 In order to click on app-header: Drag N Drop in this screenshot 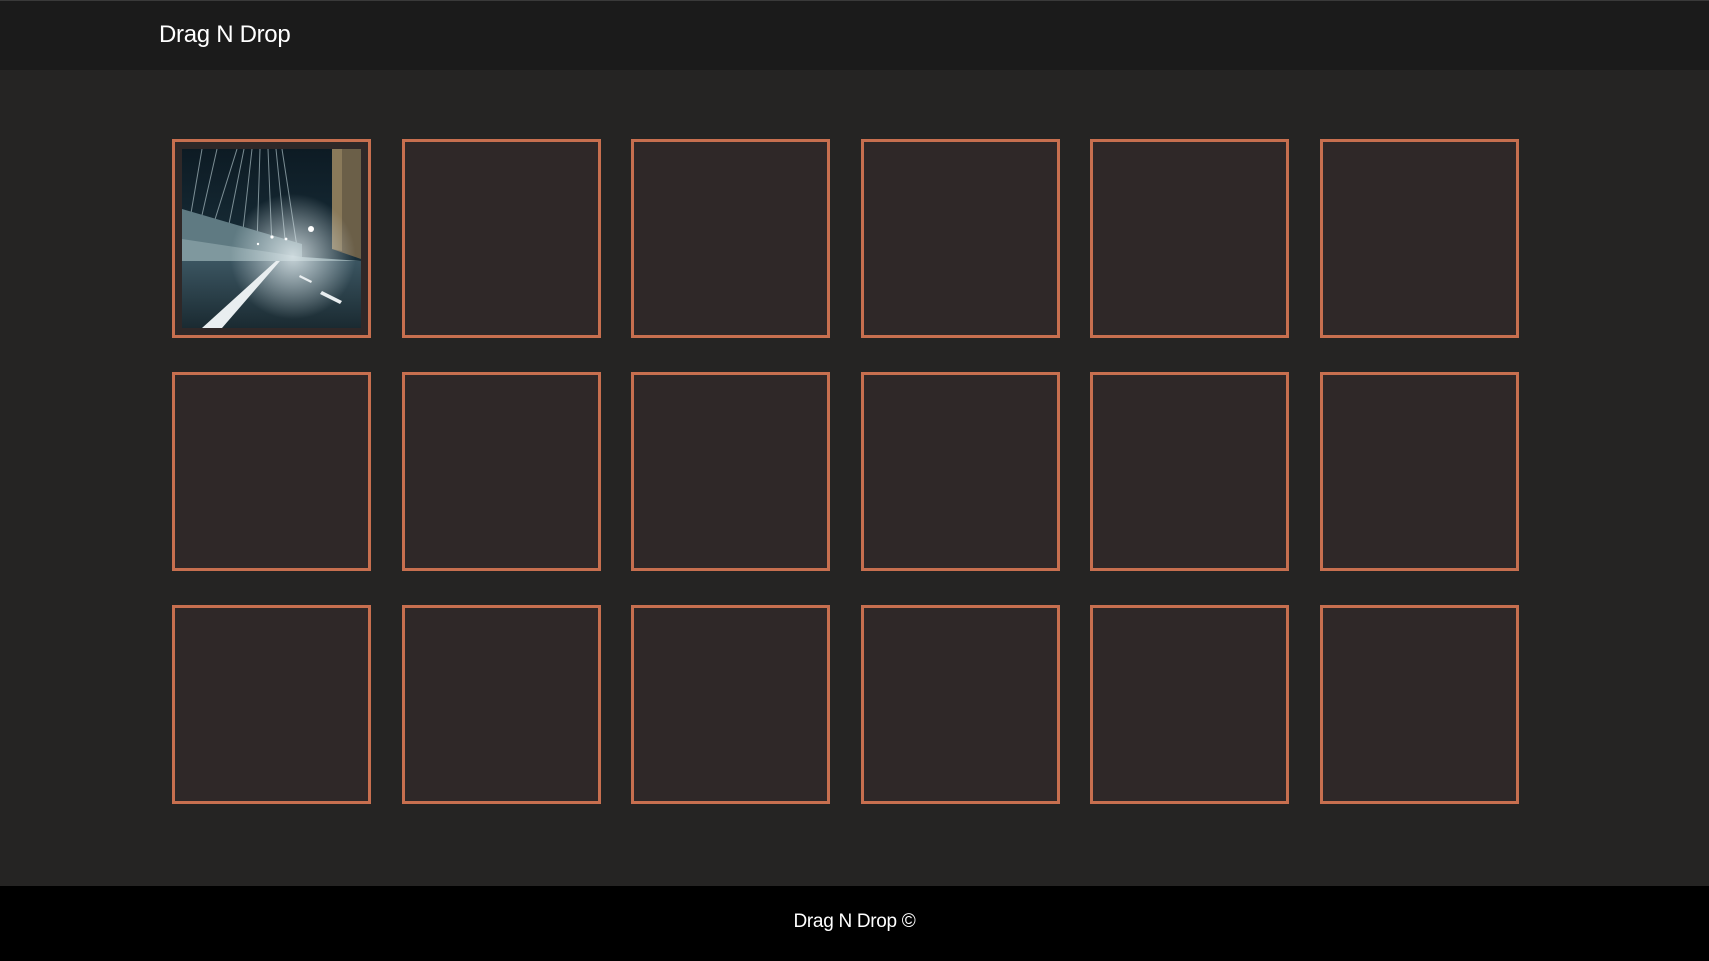, I will do `click(854, 35)`.